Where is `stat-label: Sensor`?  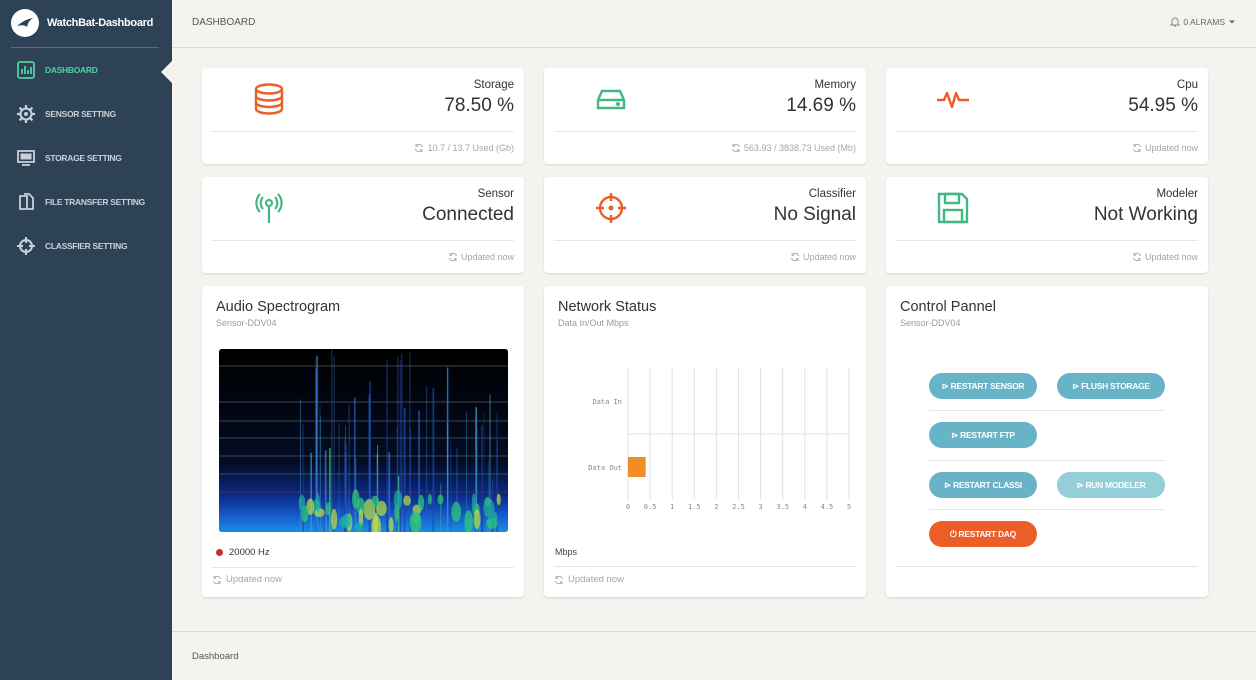 stat-label: Sensor is located at coordinates (495, 194).